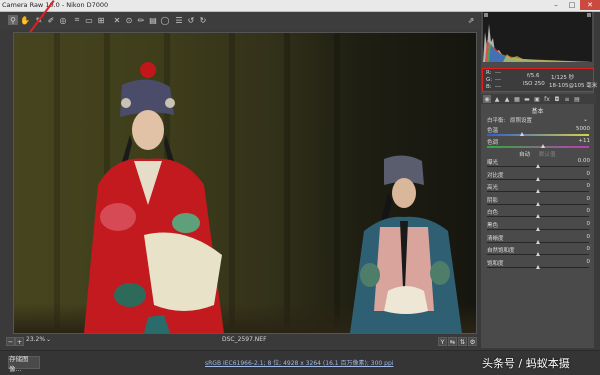 This screenshot has width=600, height=375. I want to click on white-balance-label: 白平衡:, so click(496, 121).